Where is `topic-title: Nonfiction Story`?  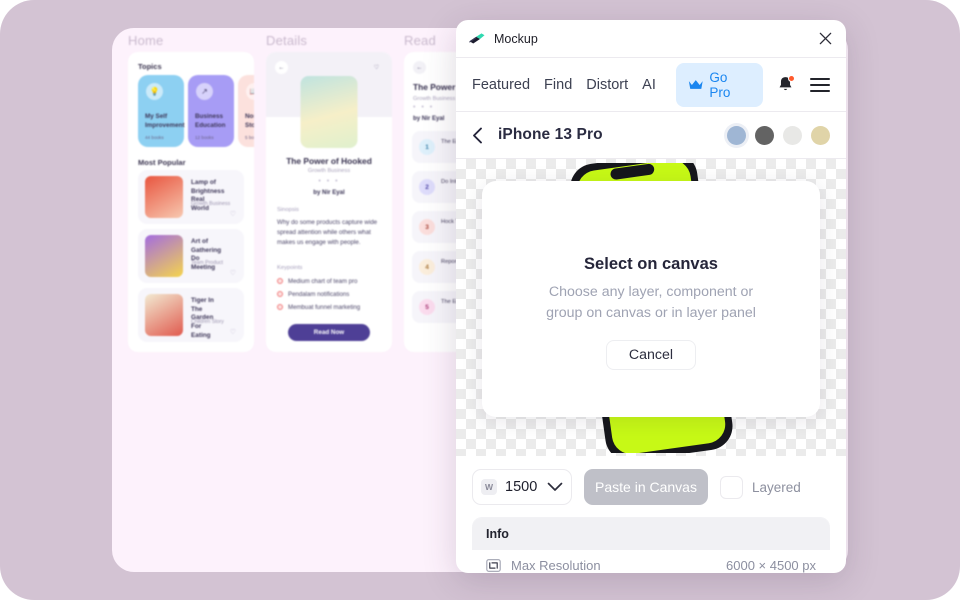 topic-title: Nonfiction Story is located at coordinates (249, 121).